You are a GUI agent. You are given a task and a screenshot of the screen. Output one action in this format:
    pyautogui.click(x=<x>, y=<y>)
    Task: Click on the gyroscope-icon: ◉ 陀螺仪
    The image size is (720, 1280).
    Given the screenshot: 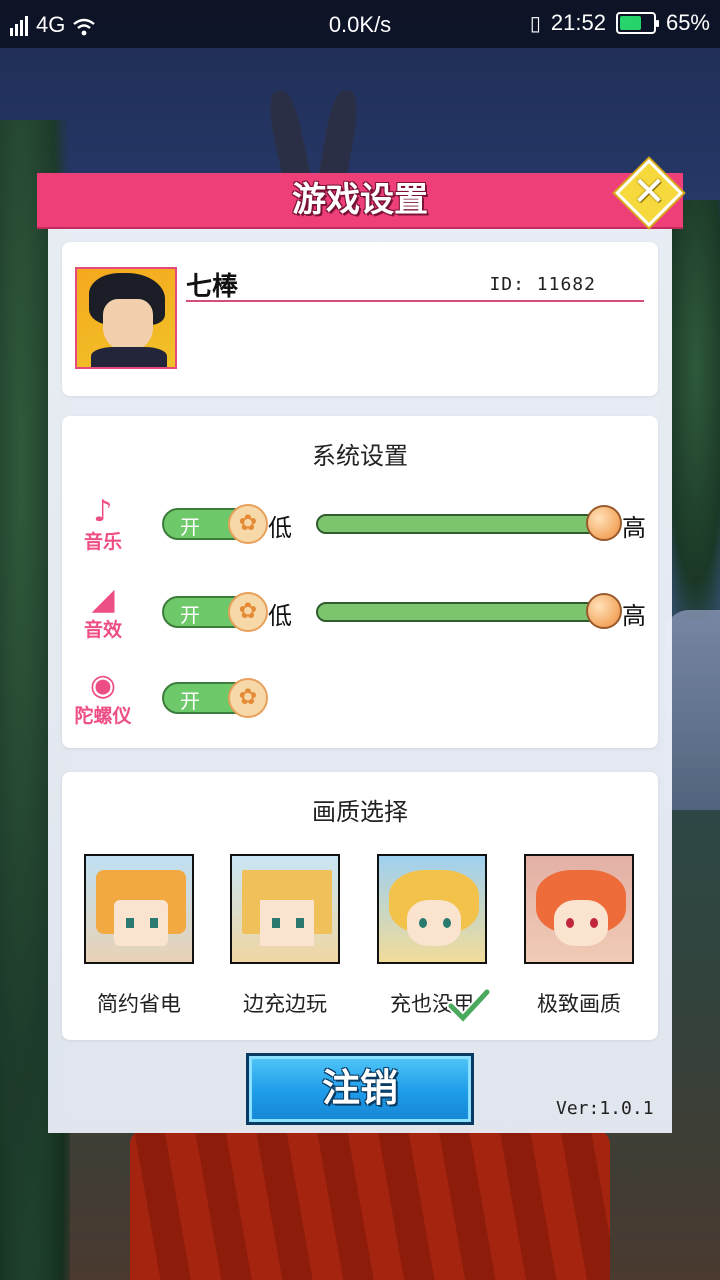 What is the action you would take?
    pyautogui.click(x=103, y=701)
    